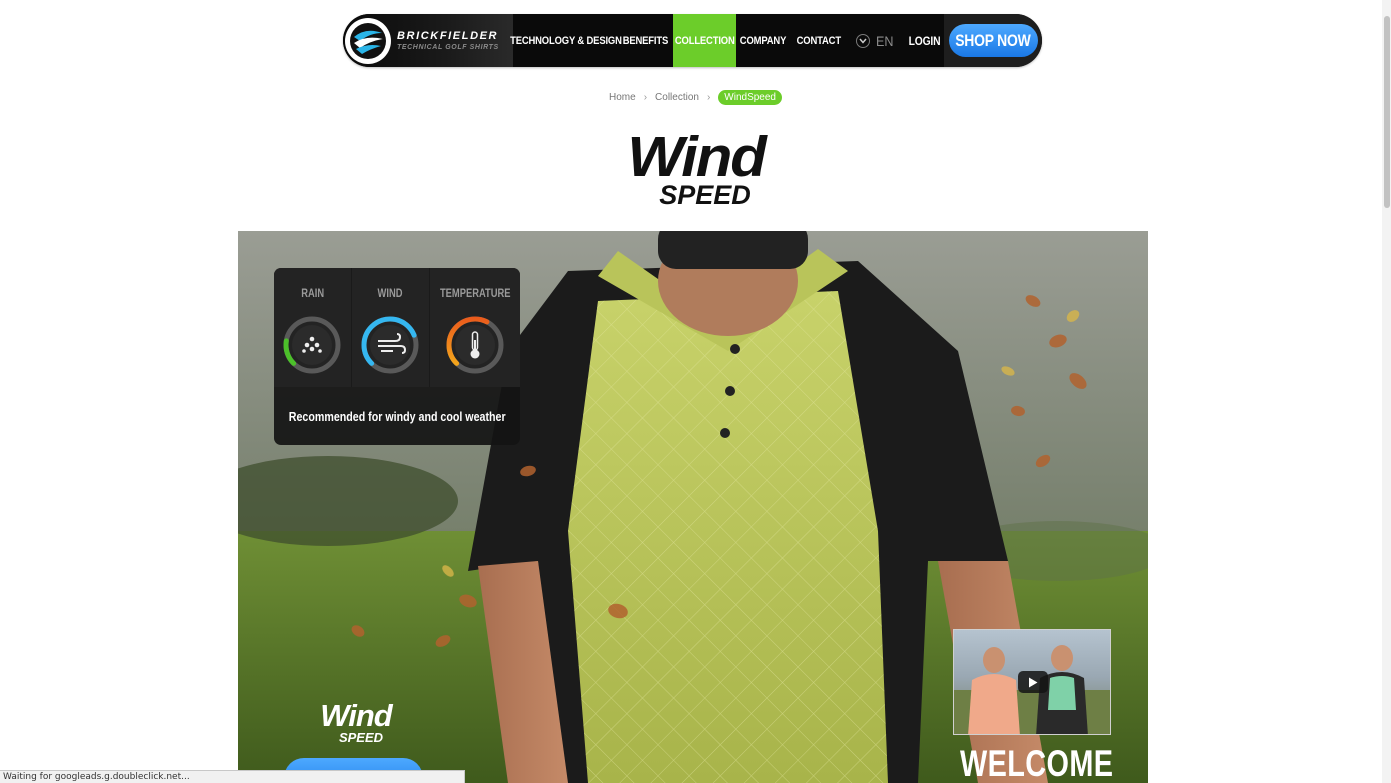 Image resolution: width=1391 pixels, height=783 pixels. I want to click on shop-now-button: SHOP NOW, so click(993, 40).